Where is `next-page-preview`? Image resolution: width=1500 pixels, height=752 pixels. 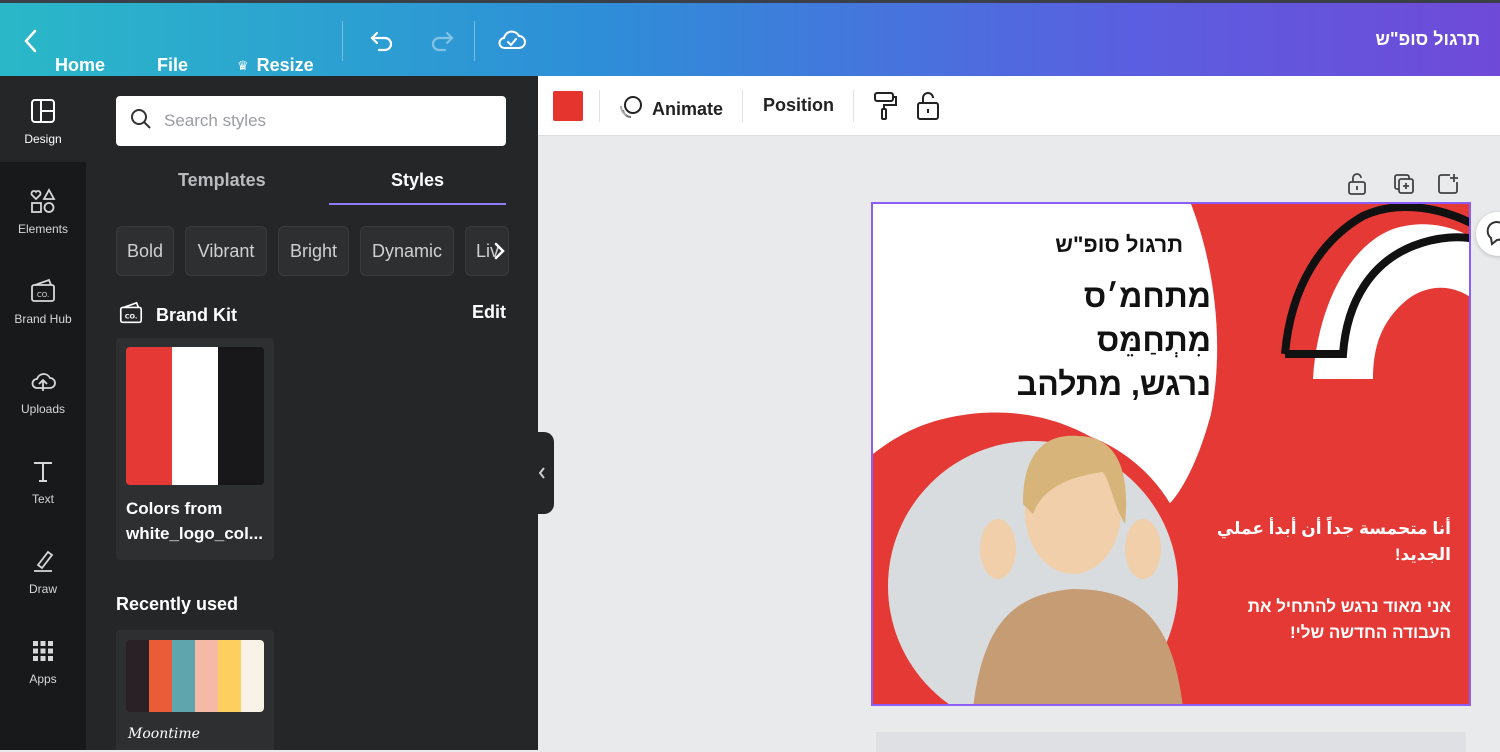 next-page-preview is located at coordinates (1171, 742).